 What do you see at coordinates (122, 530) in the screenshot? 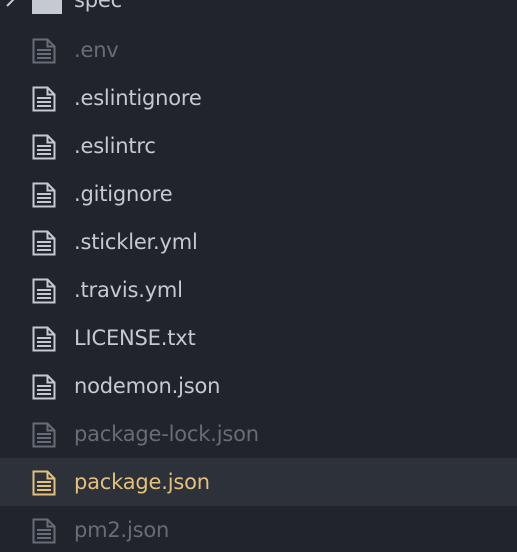
I see `file-label: pm2.json` at bounding box center [122, 530].